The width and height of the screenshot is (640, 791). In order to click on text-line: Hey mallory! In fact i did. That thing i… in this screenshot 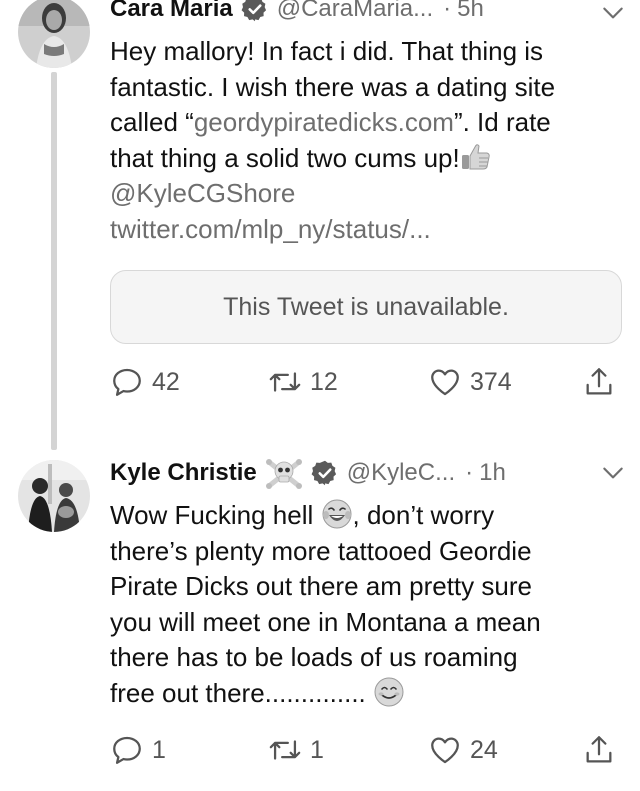, I will do `click(327, 51)`.